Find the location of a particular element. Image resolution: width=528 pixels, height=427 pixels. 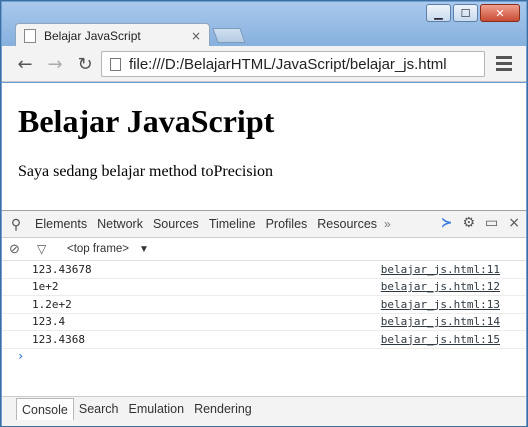

tab-close-icon: × is located at coordinates (196, 36).